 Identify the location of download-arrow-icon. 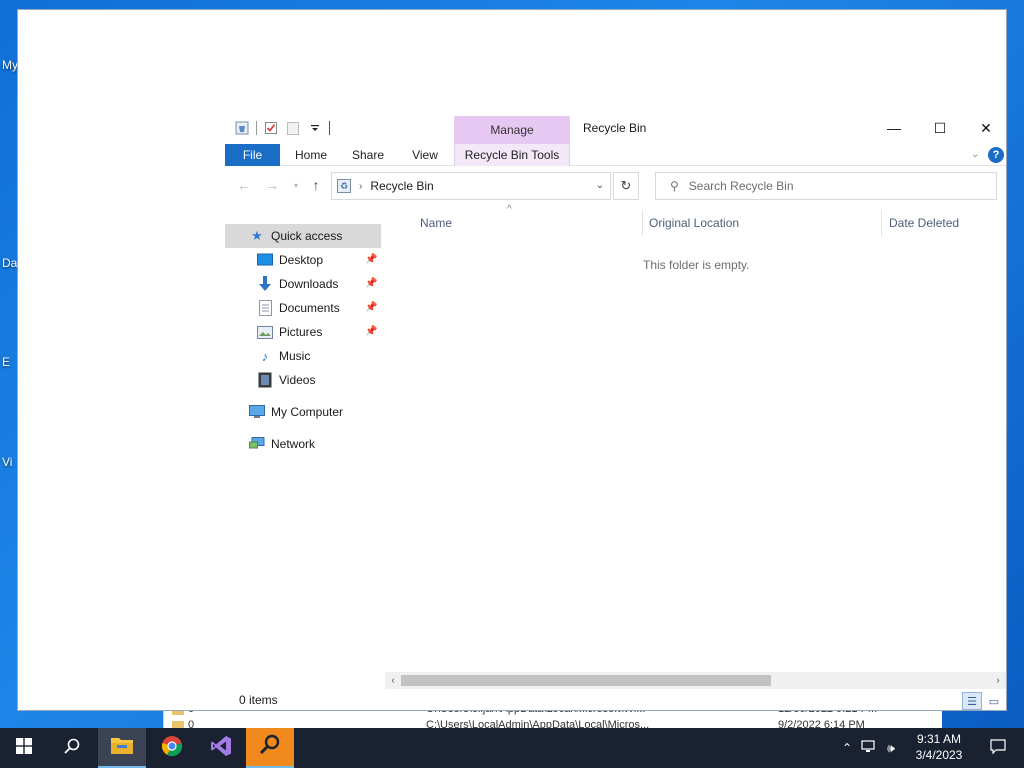
(265, 284).